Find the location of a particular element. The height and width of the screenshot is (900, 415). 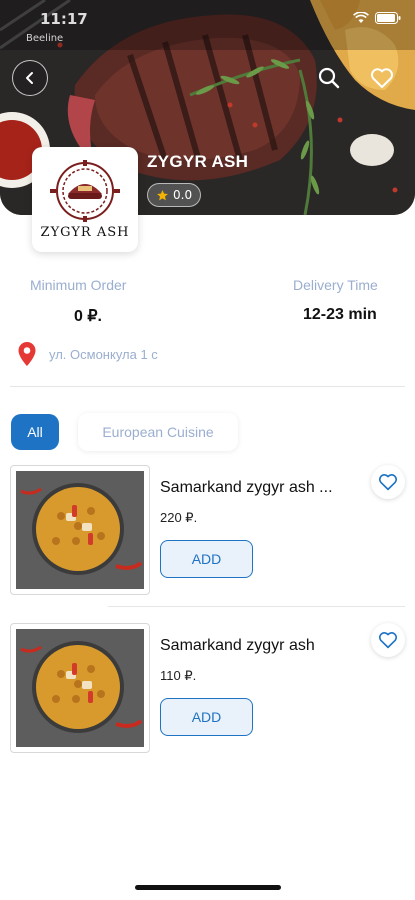

min-order-label: Minimum Order is located at coordinates (78, 285).